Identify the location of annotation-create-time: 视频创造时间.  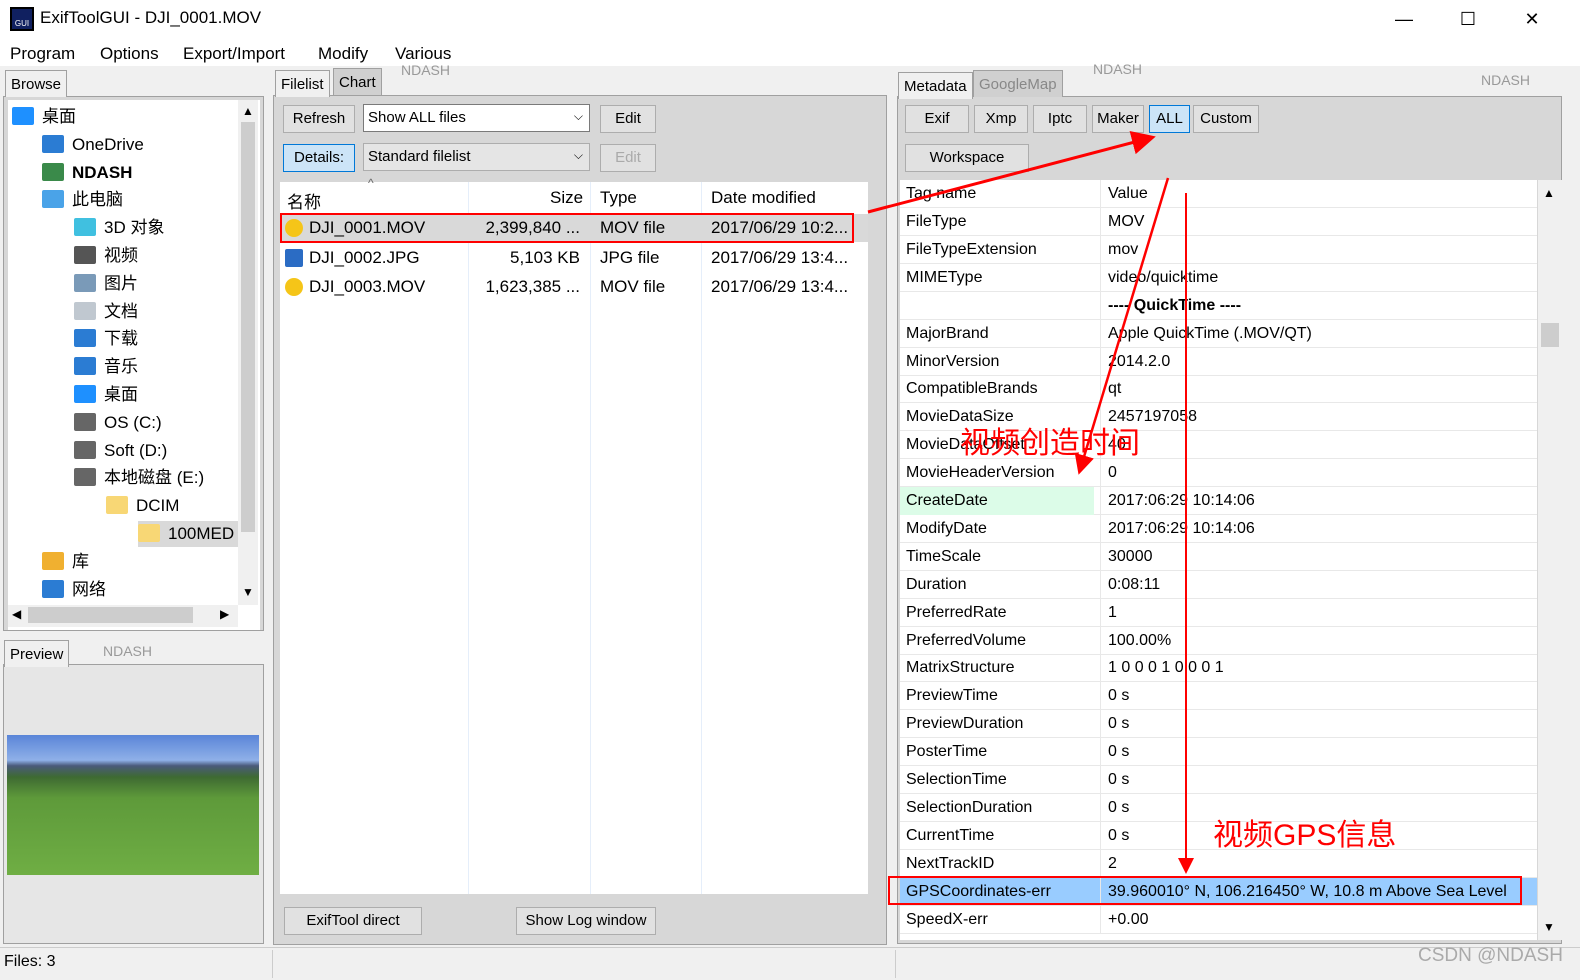
(1050, 443).